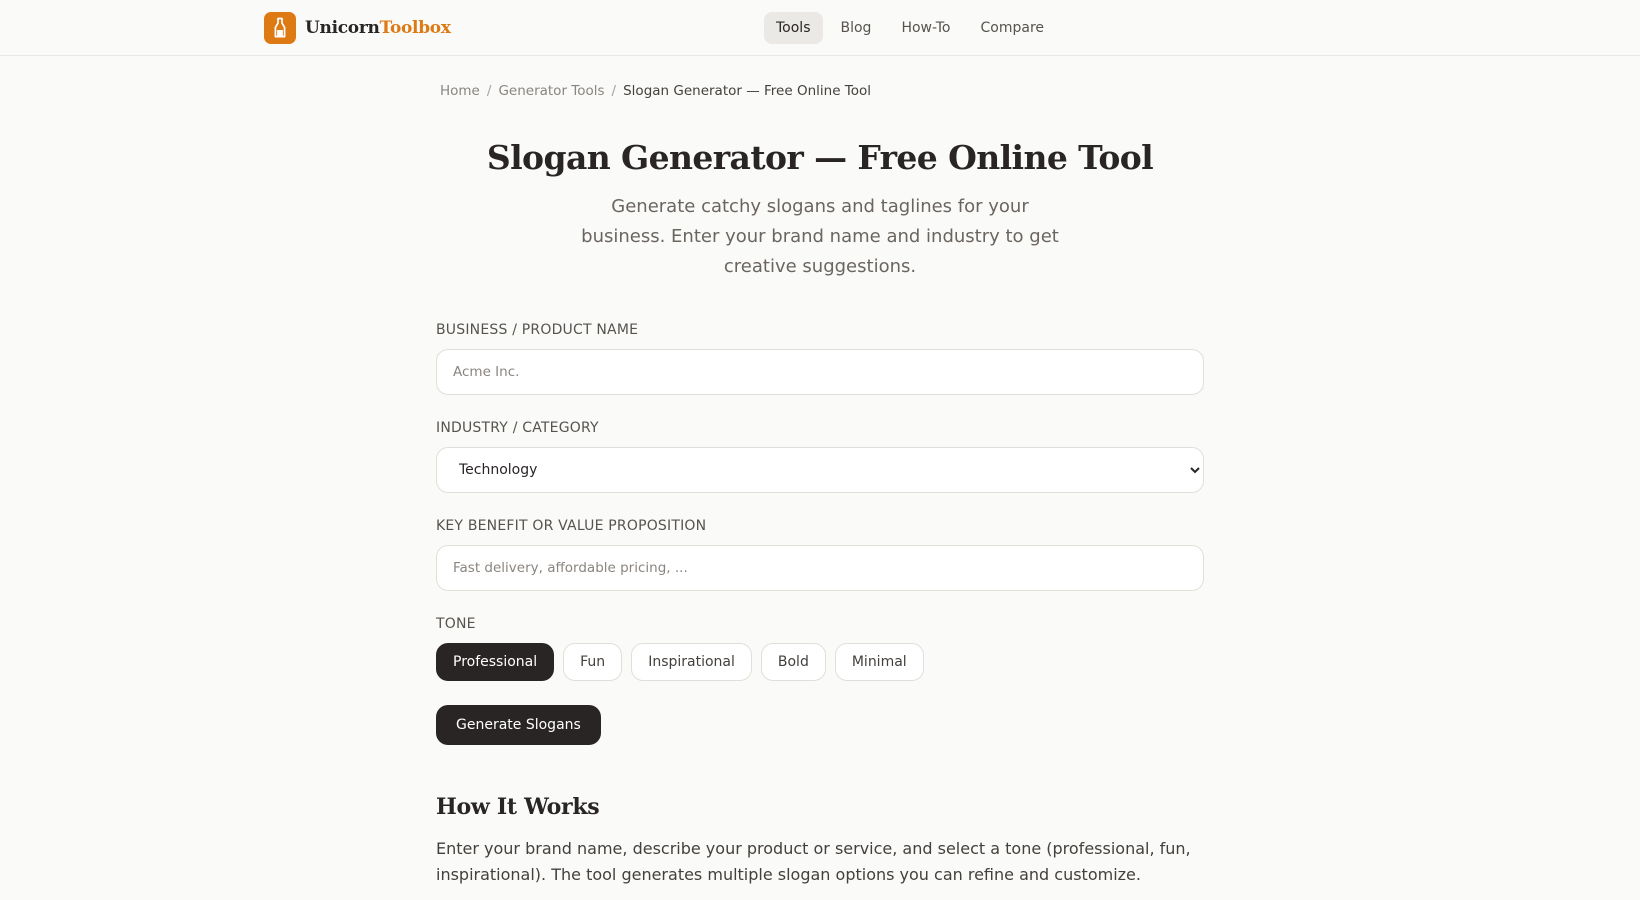 This screenshot has width=1640, height=900. I want to click on tone-option-inspirational: Inspirational, so click(691, 662).